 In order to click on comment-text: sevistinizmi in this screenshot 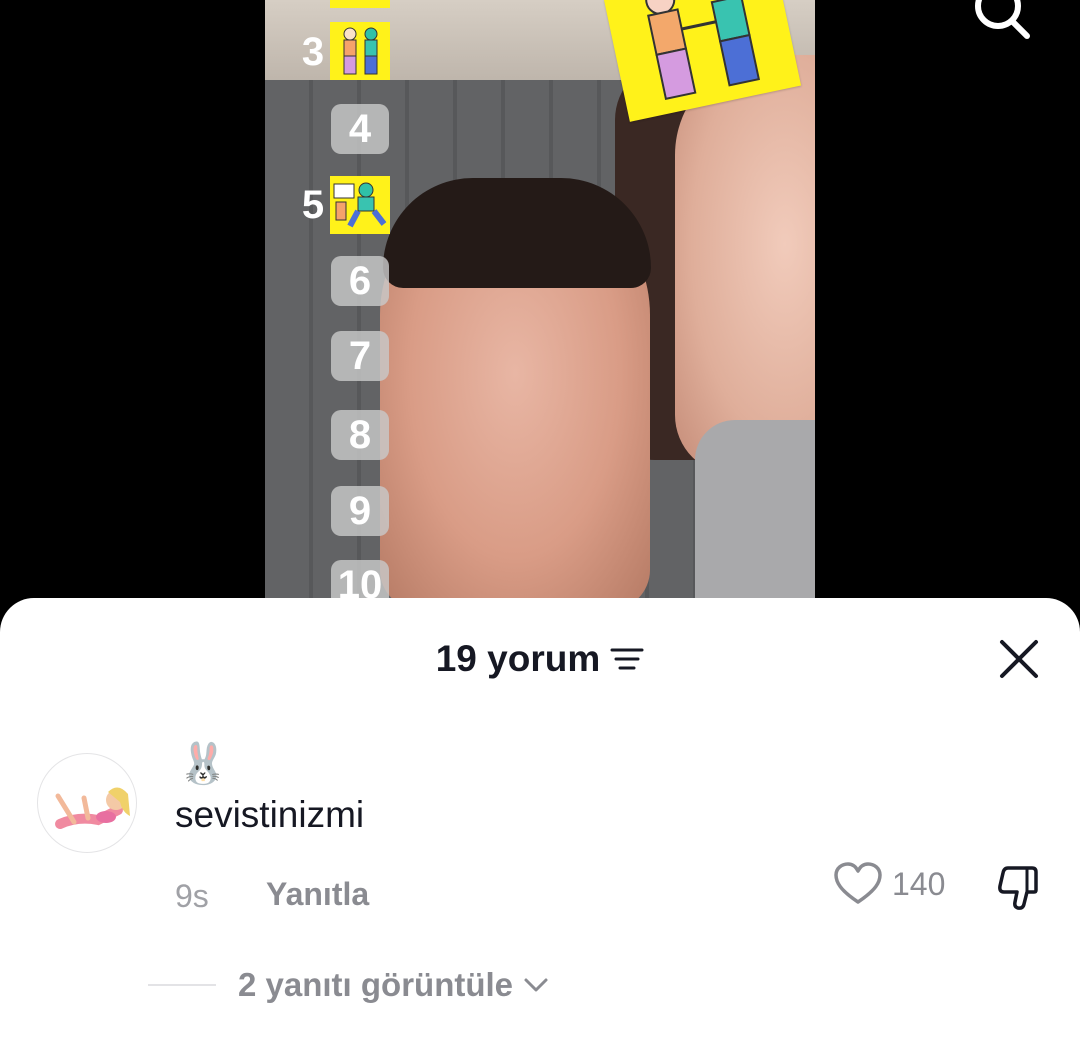, I will do `click(270, 814)`.